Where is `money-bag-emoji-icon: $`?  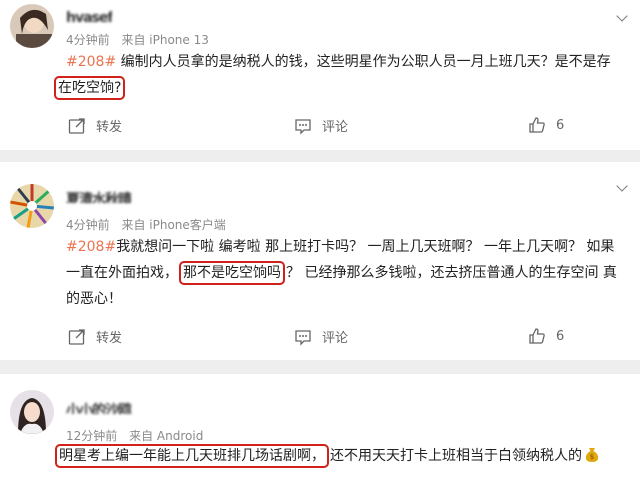 money-bag-emoji-icon: $ is located at coordinates (592, 455).